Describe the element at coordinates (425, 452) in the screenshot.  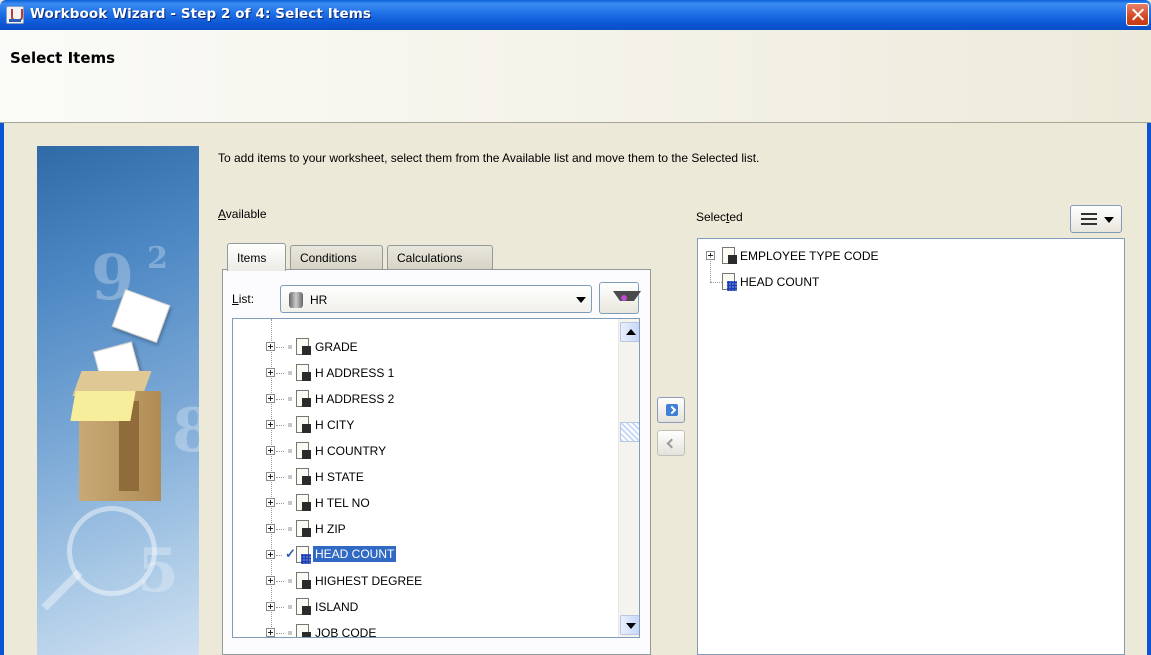
I see `tree-item-h-country: H COUNTRY` at that location.